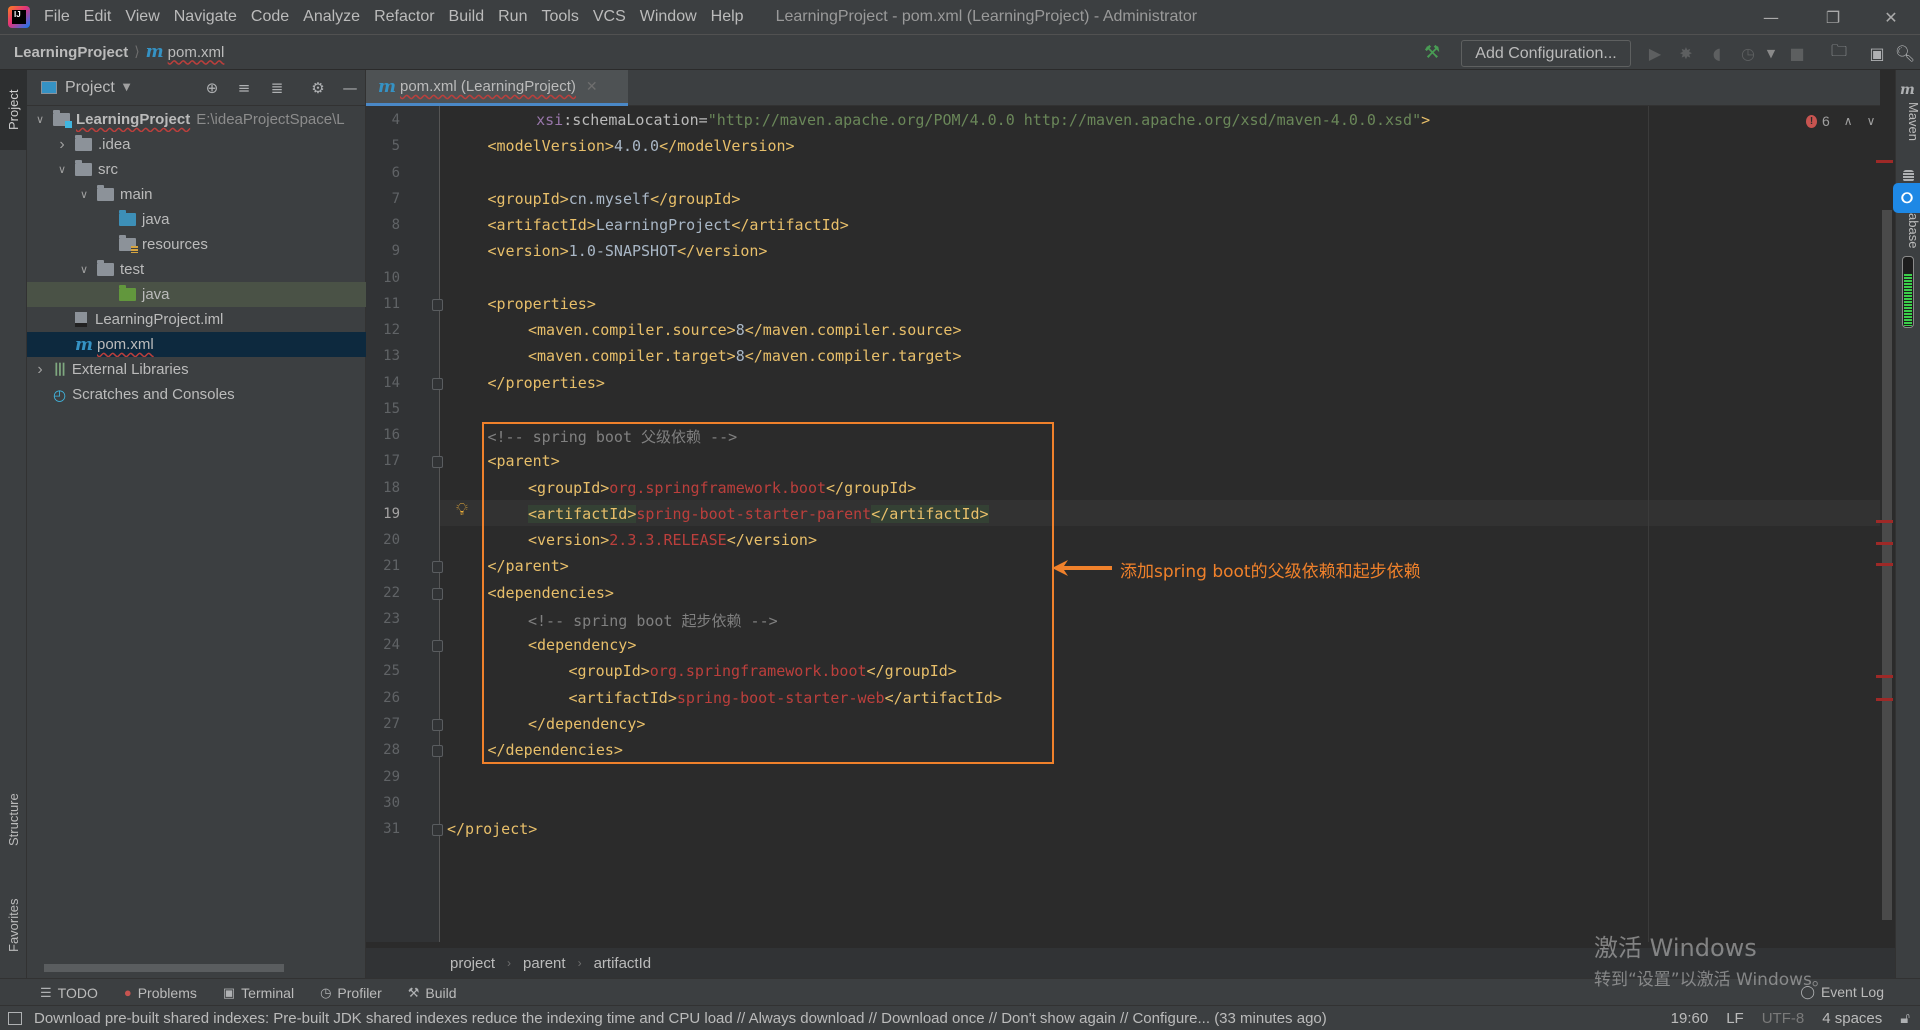 The width and height of the screenshot is (1920, 1030). What do you see at coordinates (69, 993) in the screenshot?
I see `tool-window-todo: ☰ TODO` at bounding box center [69, 993].